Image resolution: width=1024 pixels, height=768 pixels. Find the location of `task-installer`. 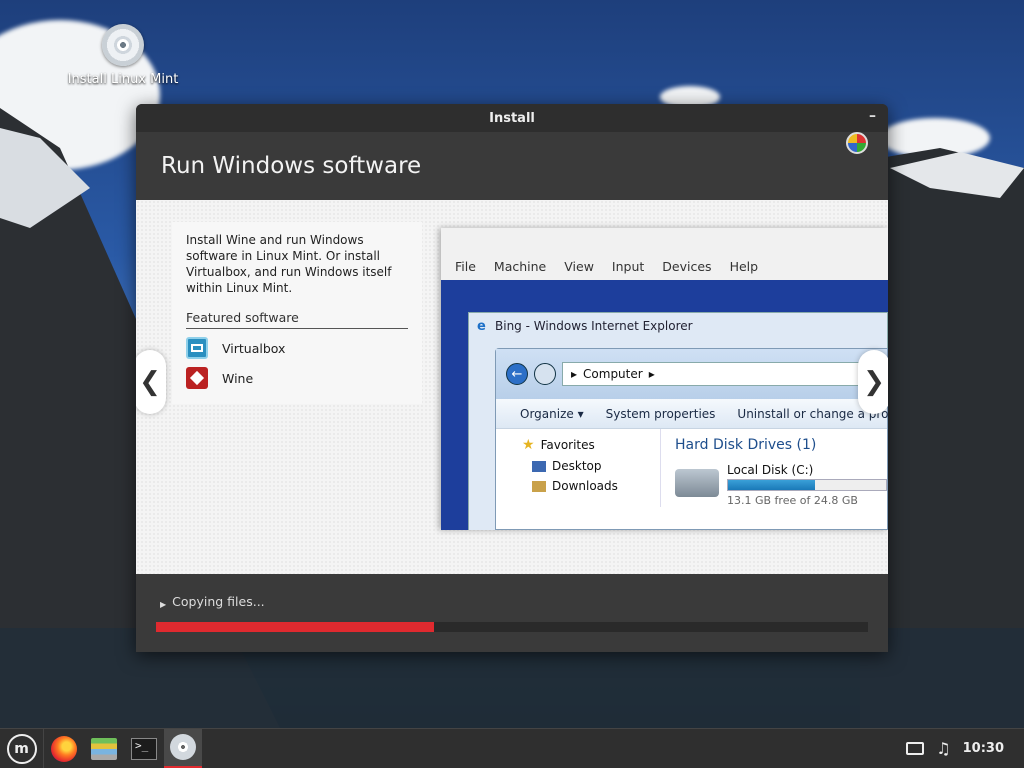

task-installer is located at coordinates (183, 748).